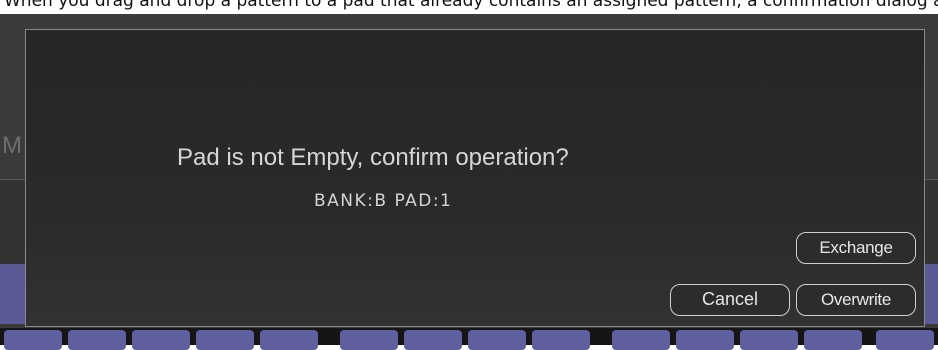 This screenshot has width=938, height=350. I want to click on dialog-message: Pad is not Empty, confirm operation?, so click(373, 157).